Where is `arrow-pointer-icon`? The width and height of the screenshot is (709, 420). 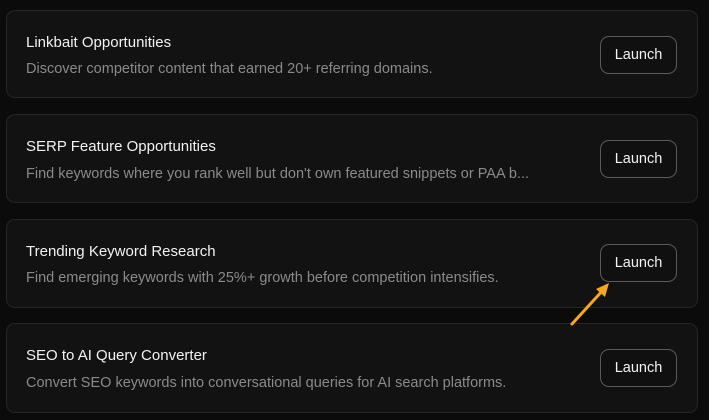 arrow-pointer-icon is located at coordinates (589, 304).